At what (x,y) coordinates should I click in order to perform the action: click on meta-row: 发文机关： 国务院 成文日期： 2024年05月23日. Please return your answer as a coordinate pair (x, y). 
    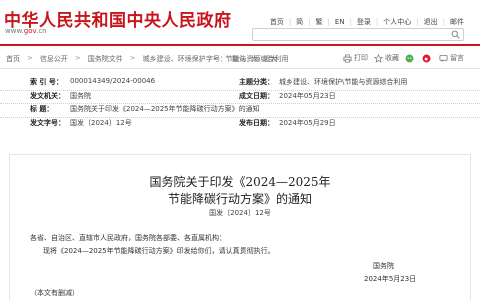
    Looking at the image, I should click on (240, 97).